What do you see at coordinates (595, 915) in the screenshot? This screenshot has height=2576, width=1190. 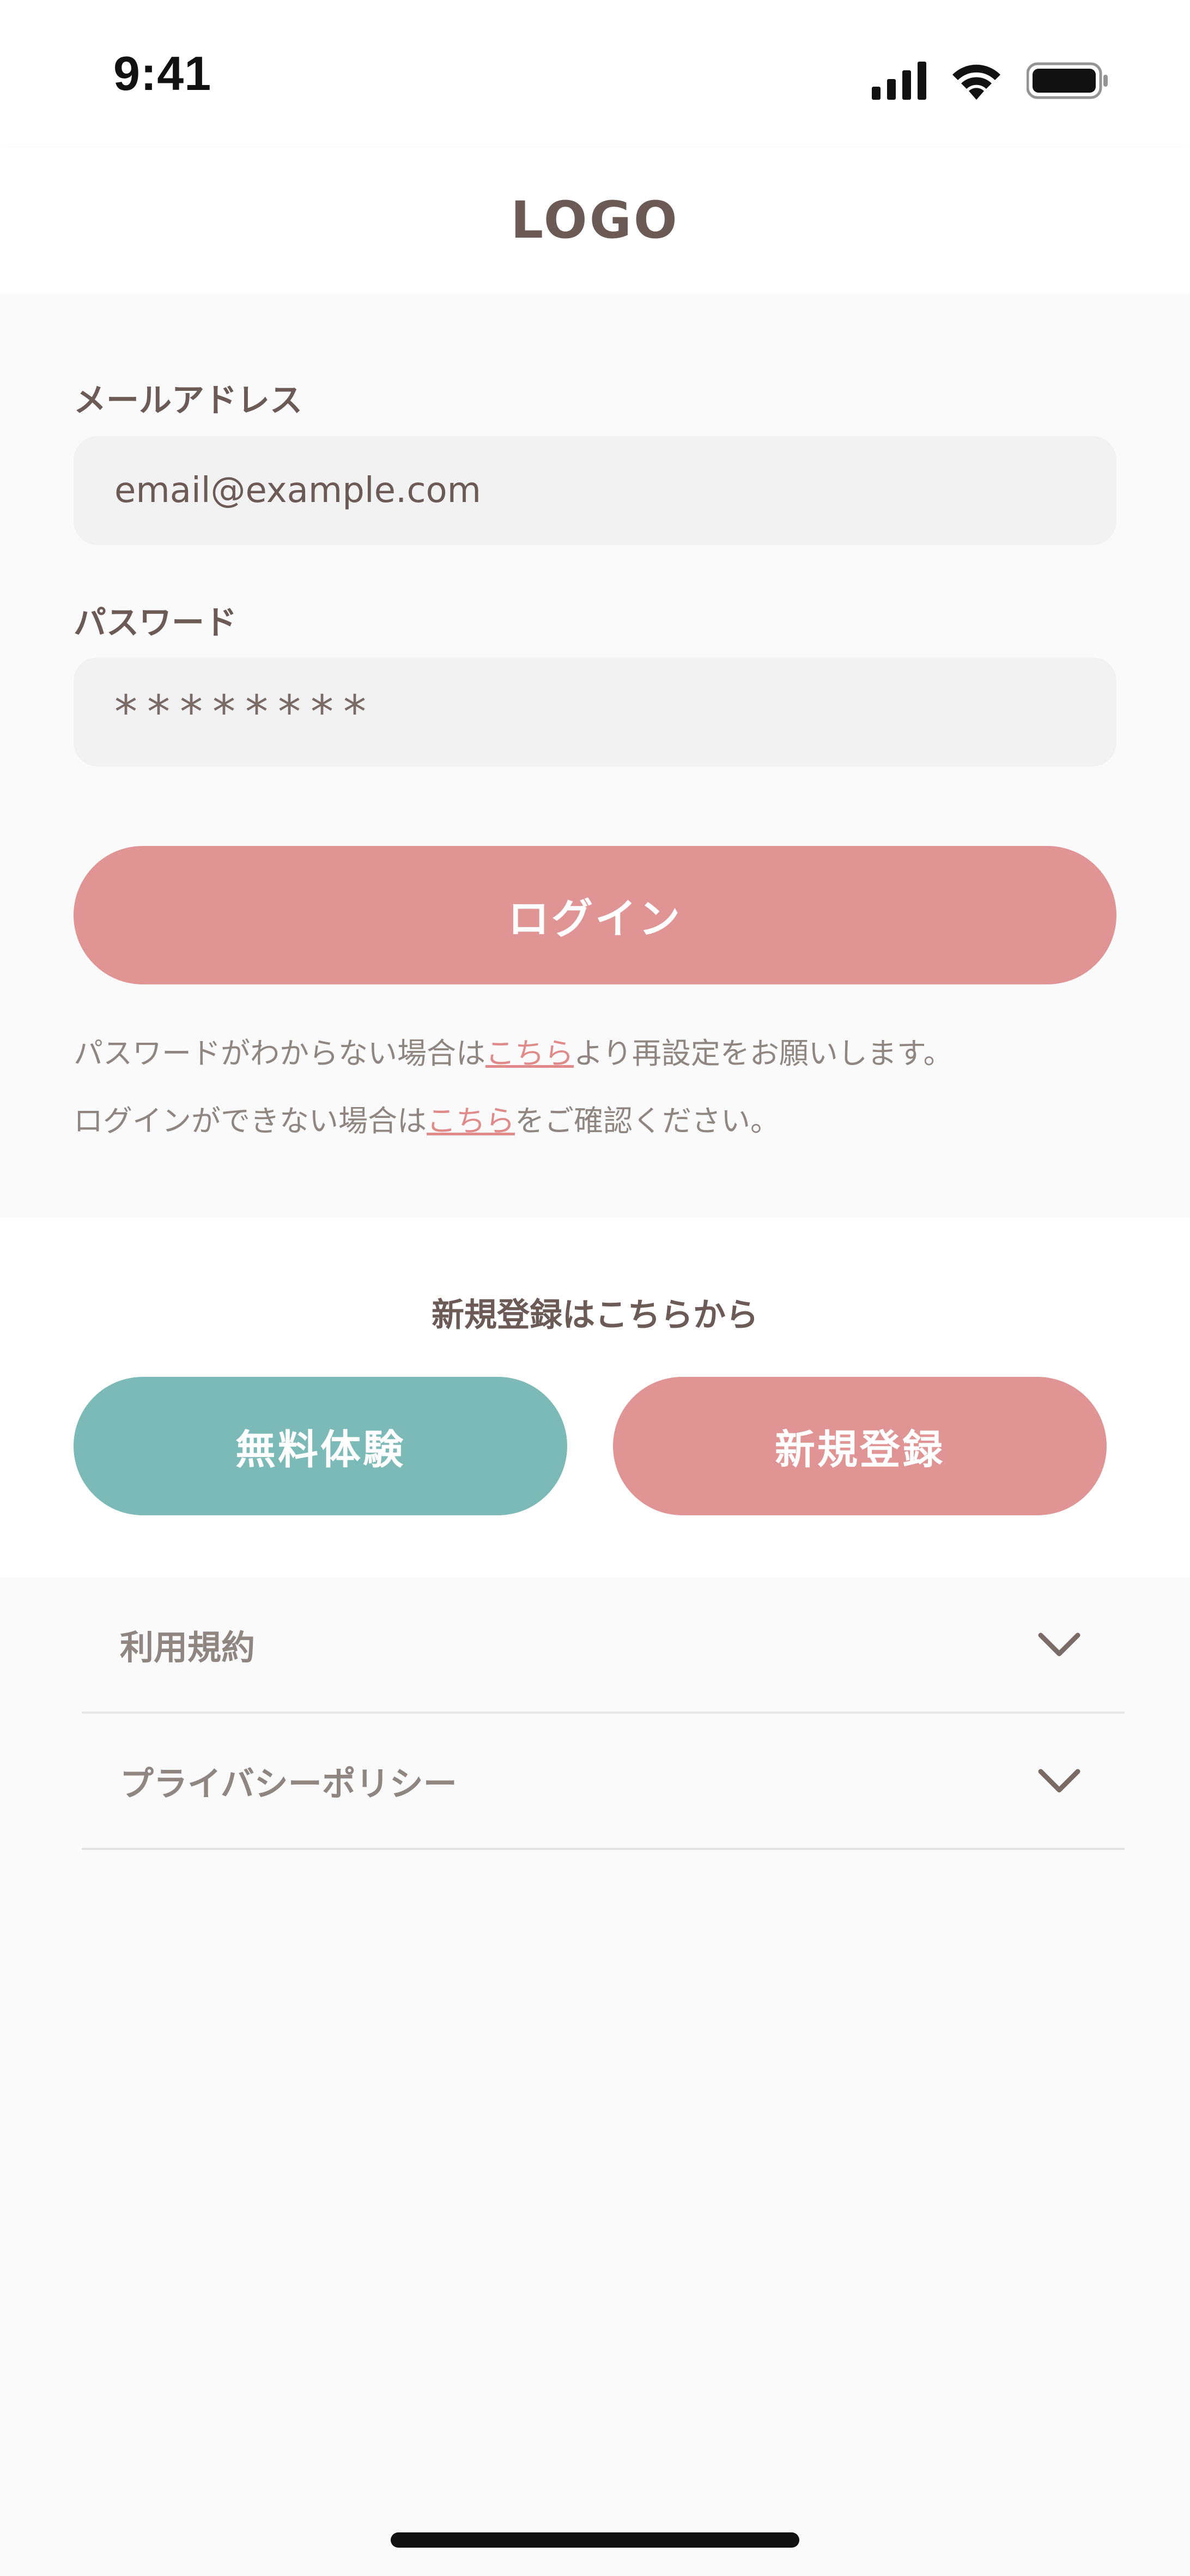 I see `login-button: ログイン` at bounding box center [595, 915].